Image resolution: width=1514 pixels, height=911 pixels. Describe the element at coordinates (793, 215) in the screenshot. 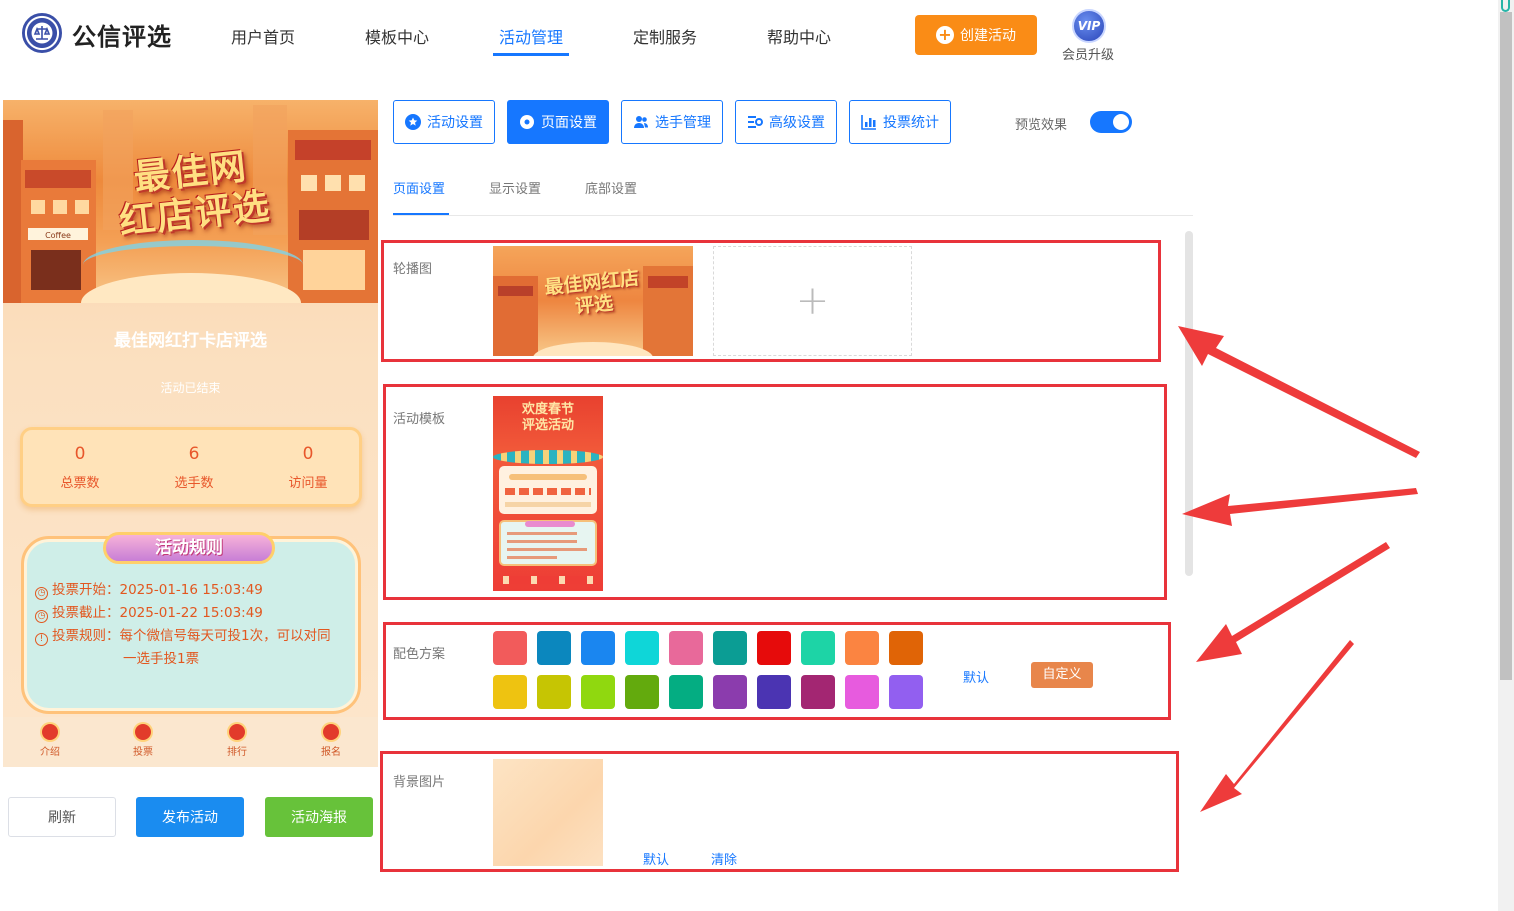

I see `subtab-divider` at that location.